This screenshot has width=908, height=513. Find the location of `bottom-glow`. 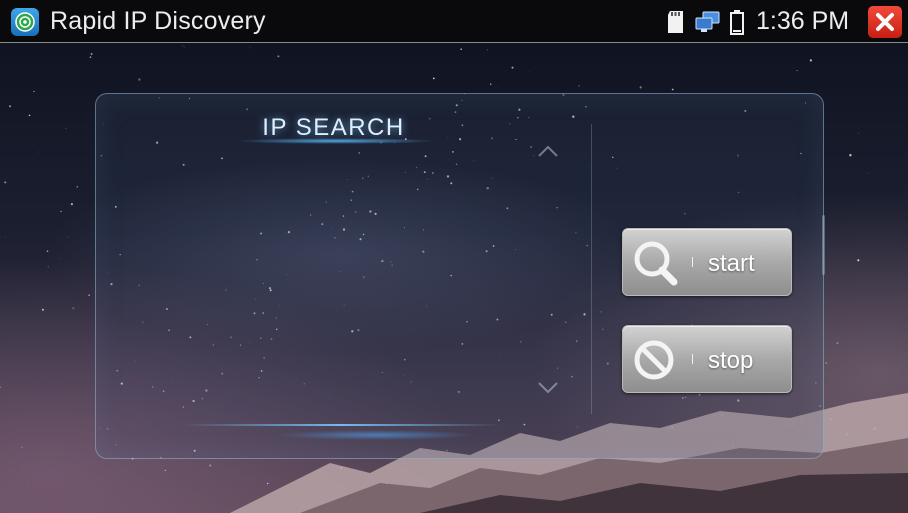

bottom-glow is located at coordinates (376, 435).